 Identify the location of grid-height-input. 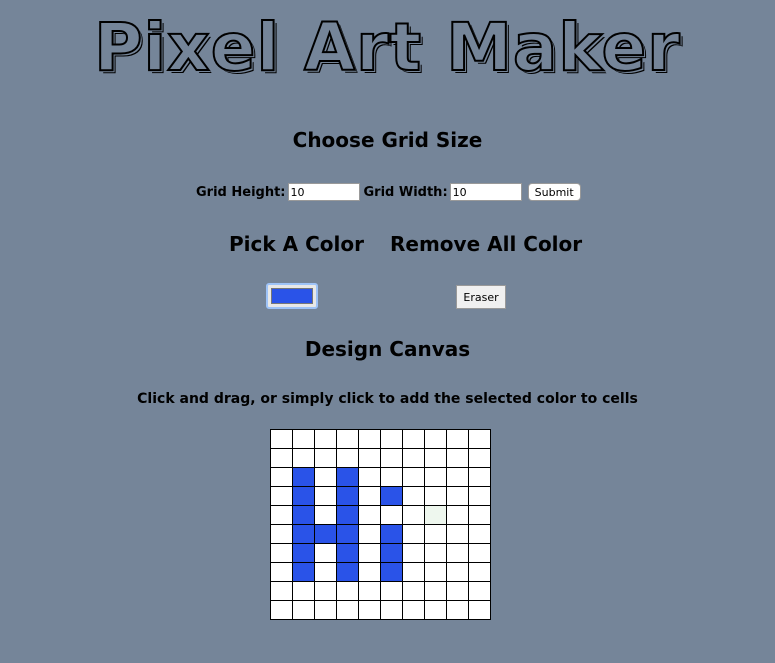
(323, 192).